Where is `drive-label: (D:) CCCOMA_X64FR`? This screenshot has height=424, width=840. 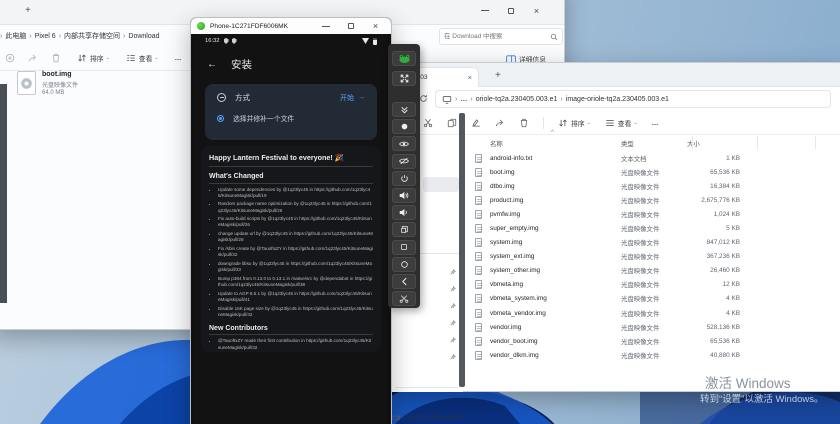
drive-label: (D:) CCCOMA_X64FR is located at coordinates (432, 417).